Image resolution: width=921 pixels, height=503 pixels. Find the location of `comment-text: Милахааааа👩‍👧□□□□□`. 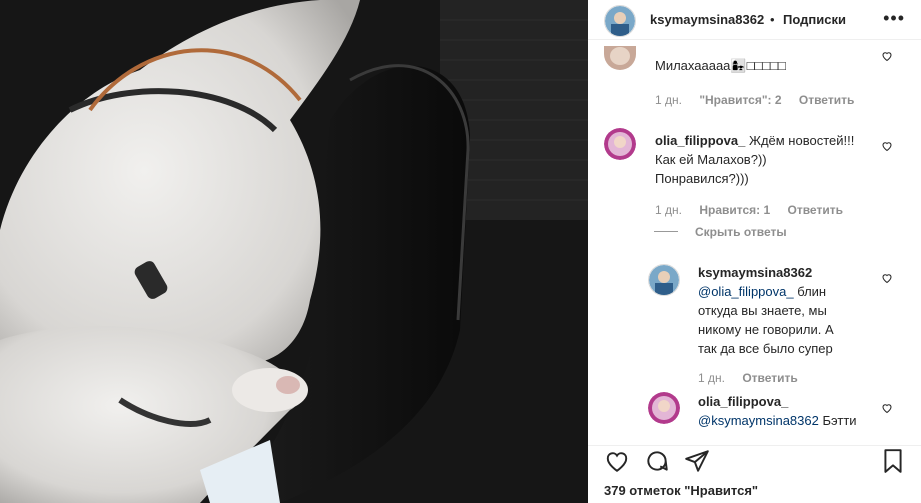

comment-text: Милахааааа👩‍👧□□□□□ is located at coordinates (720, 65).